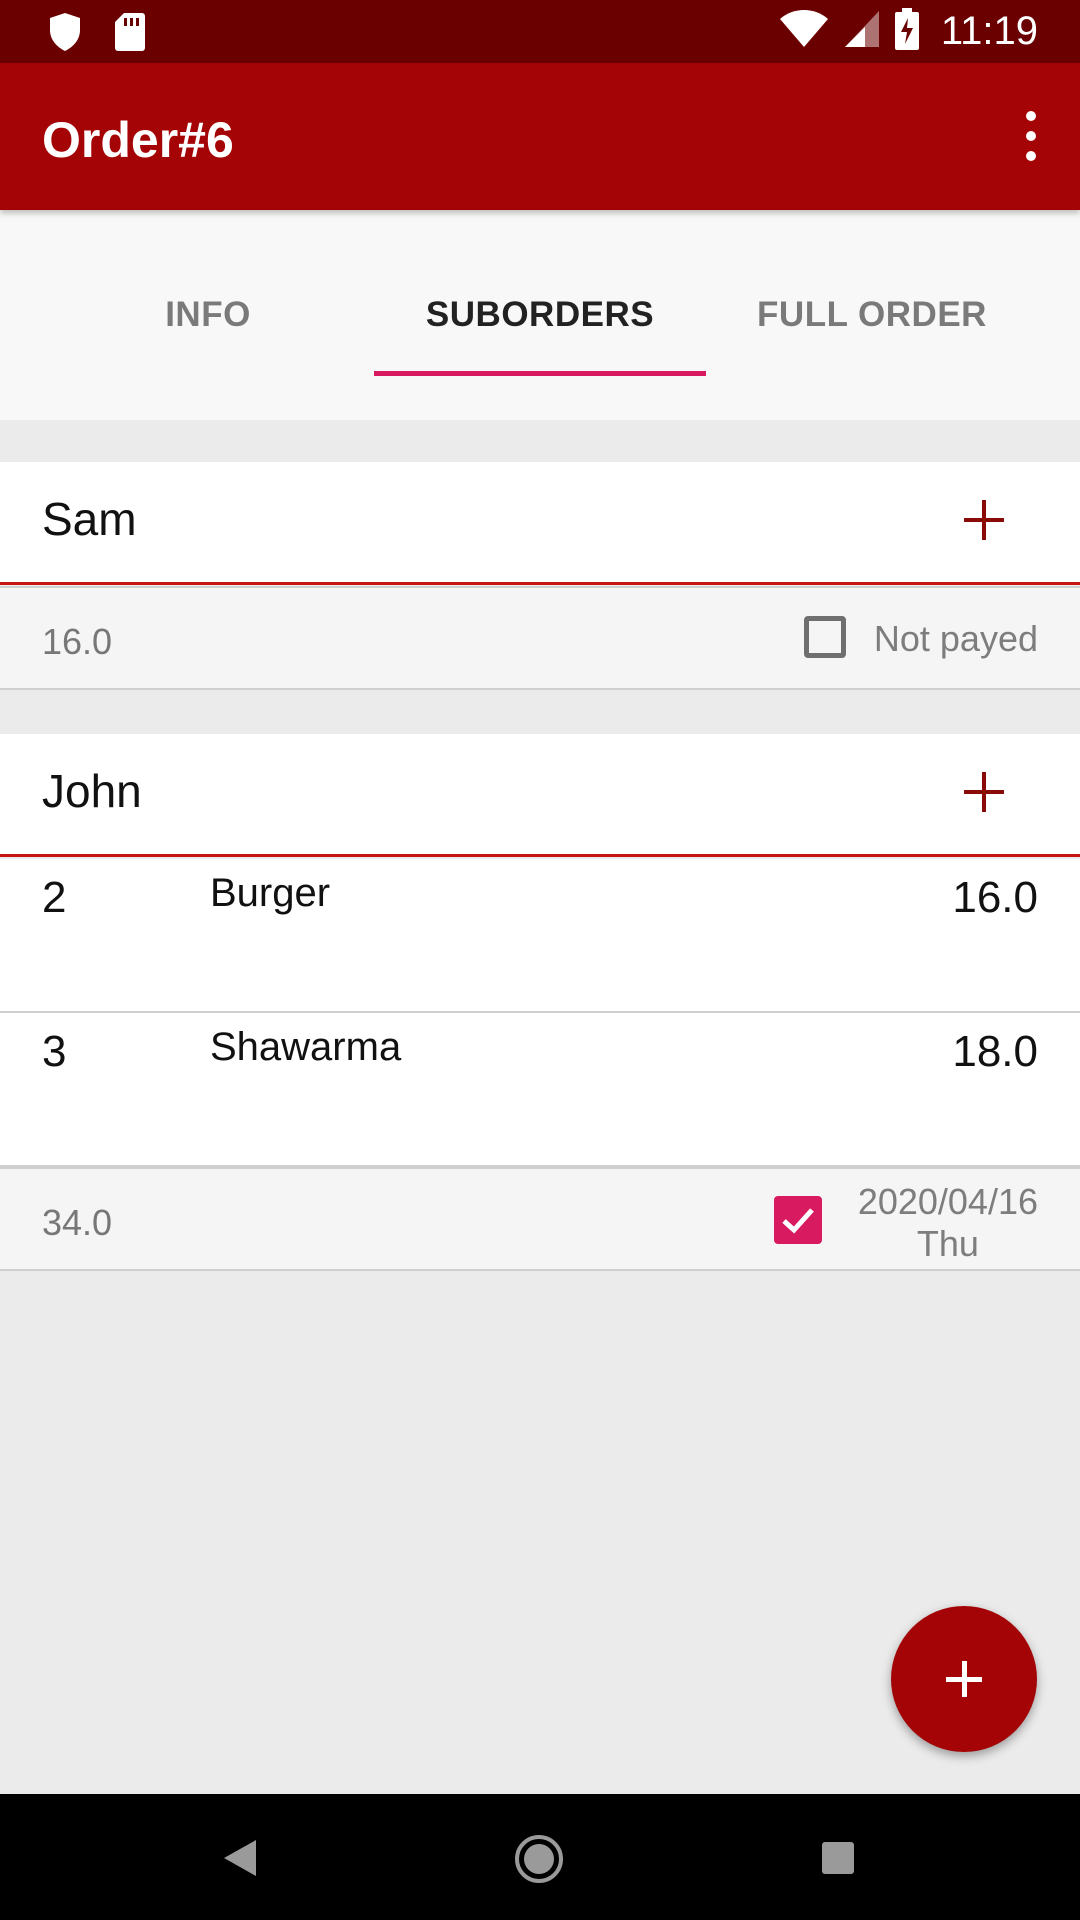  I want to click on item-quantity: 2, so click(54, 897).